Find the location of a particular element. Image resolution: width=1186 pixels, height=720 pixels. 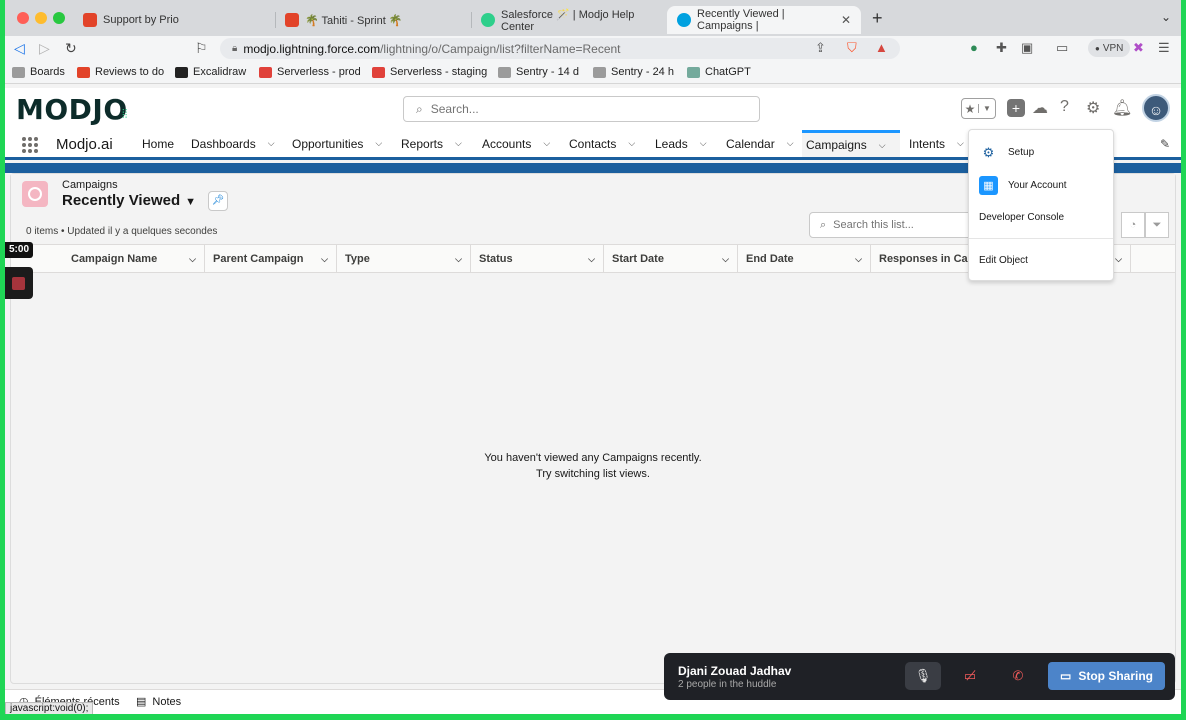

profile-icon: ✖ is located at coordinates (1138, 48).